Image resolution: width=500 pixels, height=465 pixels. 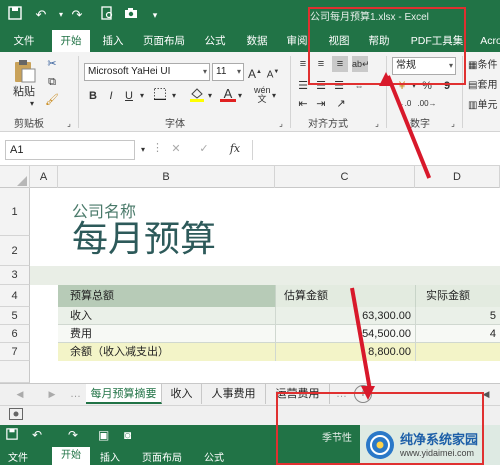 What do you see at coordinates (234, 394) in the screenshot?
I see `sheet-tab-personnel: 人事费用` at bounding box center [234, 394].